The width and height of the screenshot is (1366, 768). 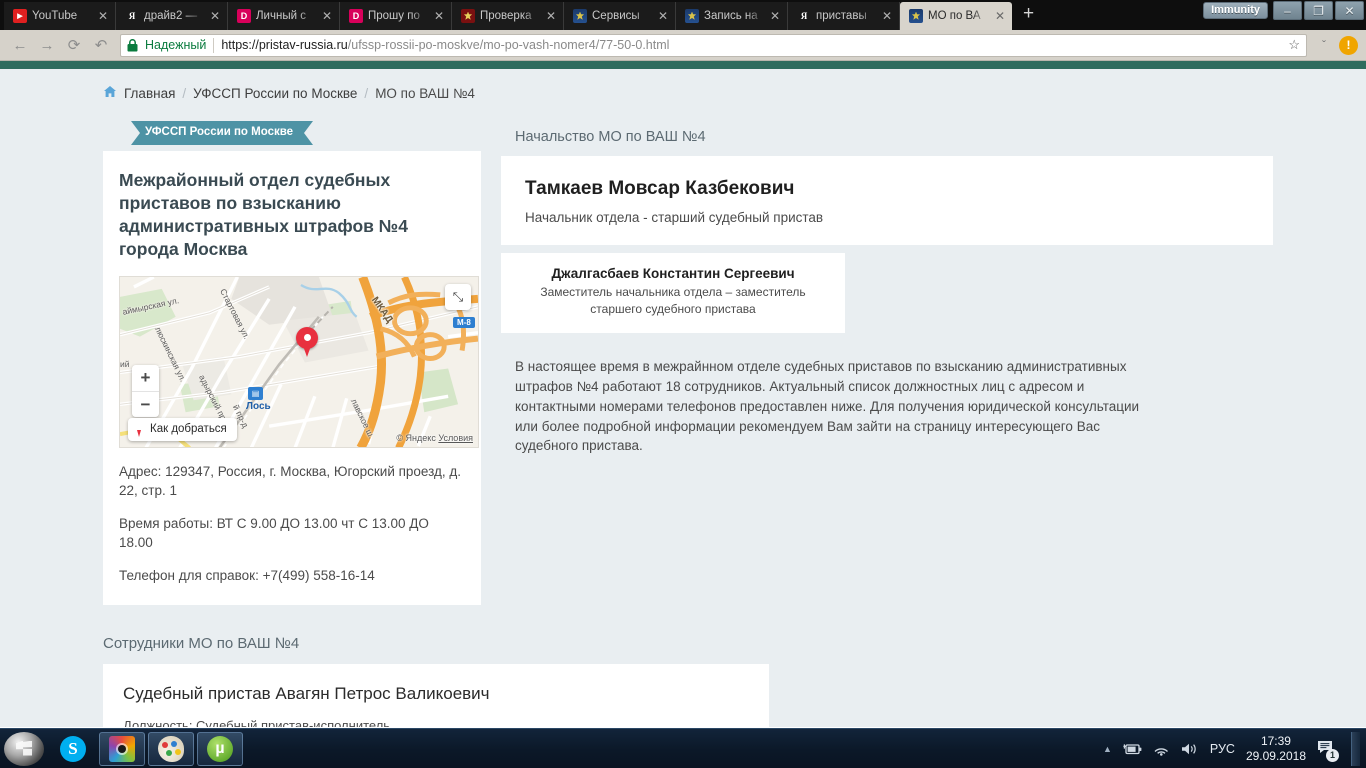 I want to click on language-indicator: РУС, so click(x=1222, y=749).